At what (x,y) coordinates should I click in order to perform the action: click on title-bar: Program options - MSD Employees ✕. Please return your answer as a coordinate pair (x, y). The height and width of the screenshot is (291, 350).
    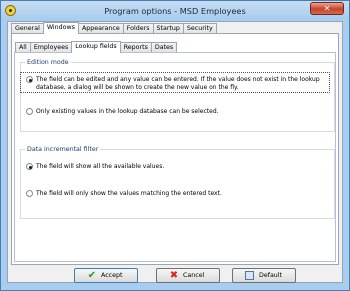
    Looking at the image, I should click on (175, 11).